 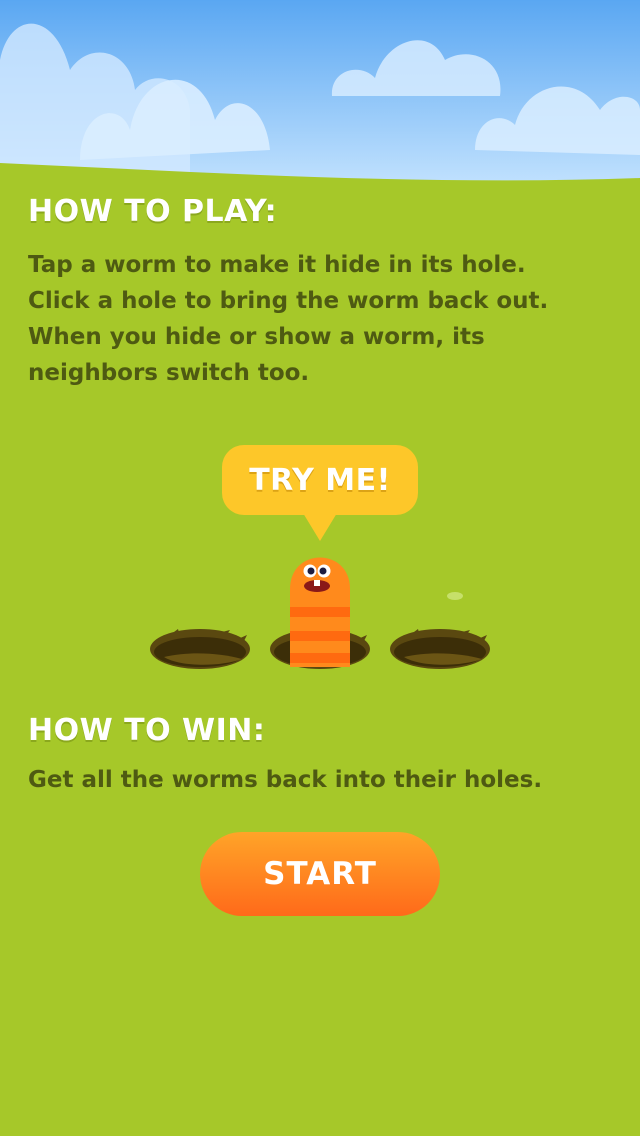 What do you see at coordinates (320, 612) in the screenshot?
I see `worm` at bounding box center [320, 612].